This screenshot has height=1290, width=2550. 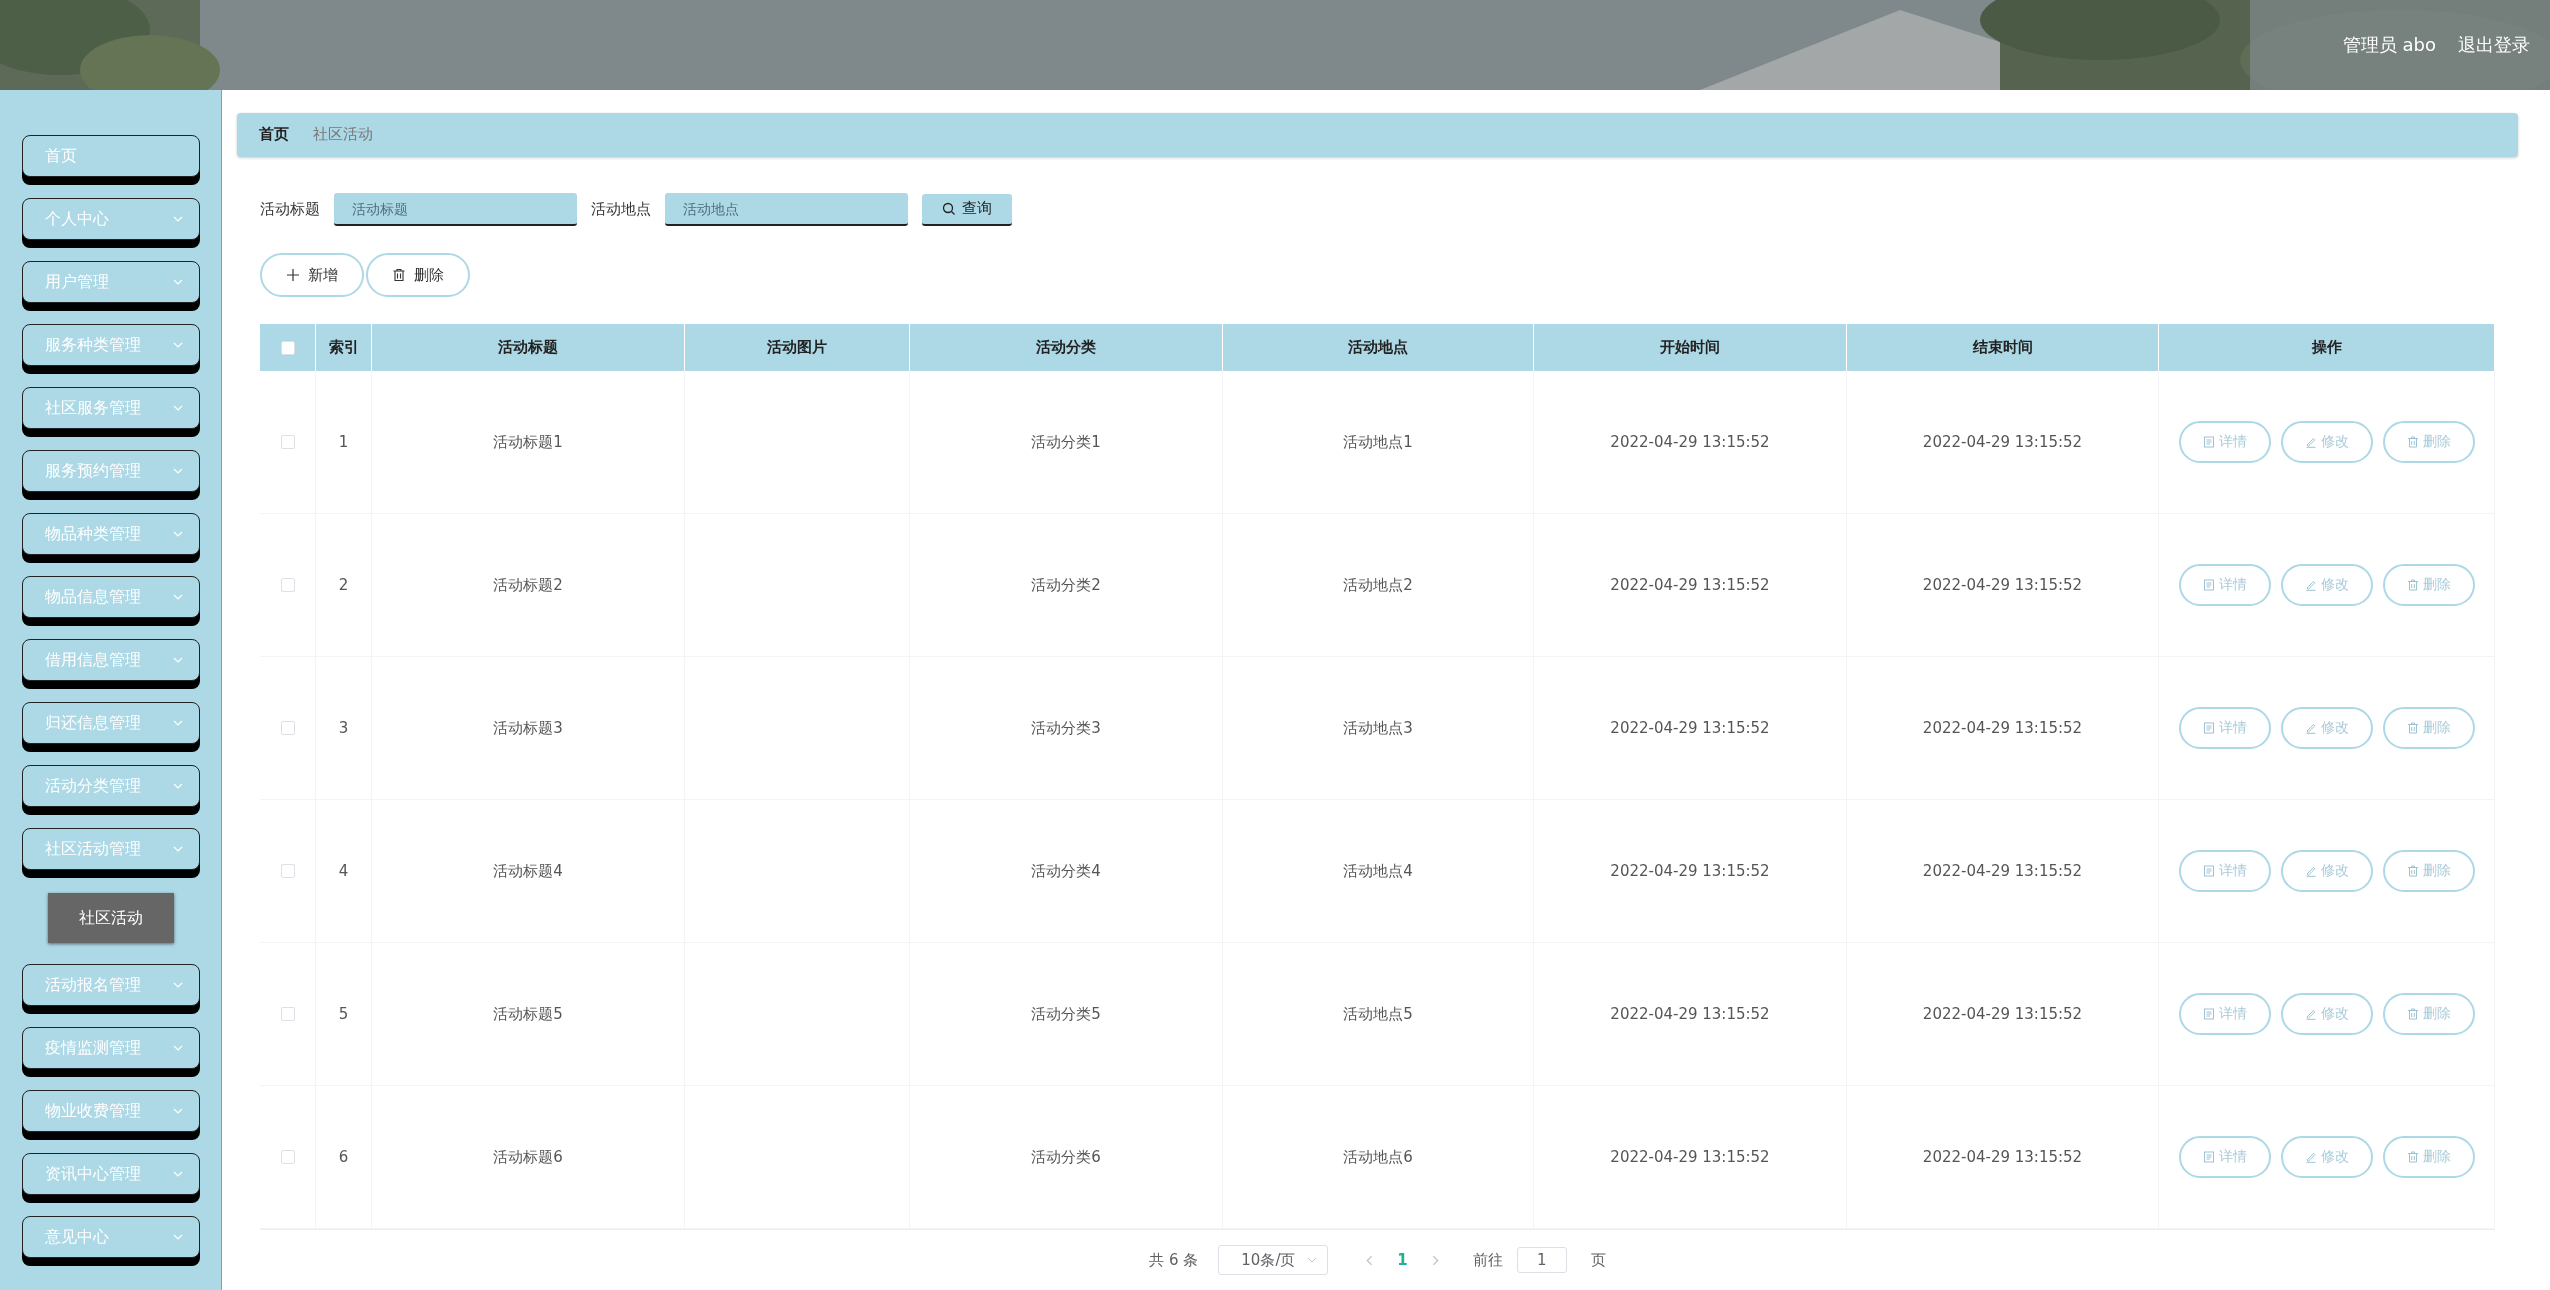 I want to click on table-cell: 活动标题3, so click(x=528, y=728).